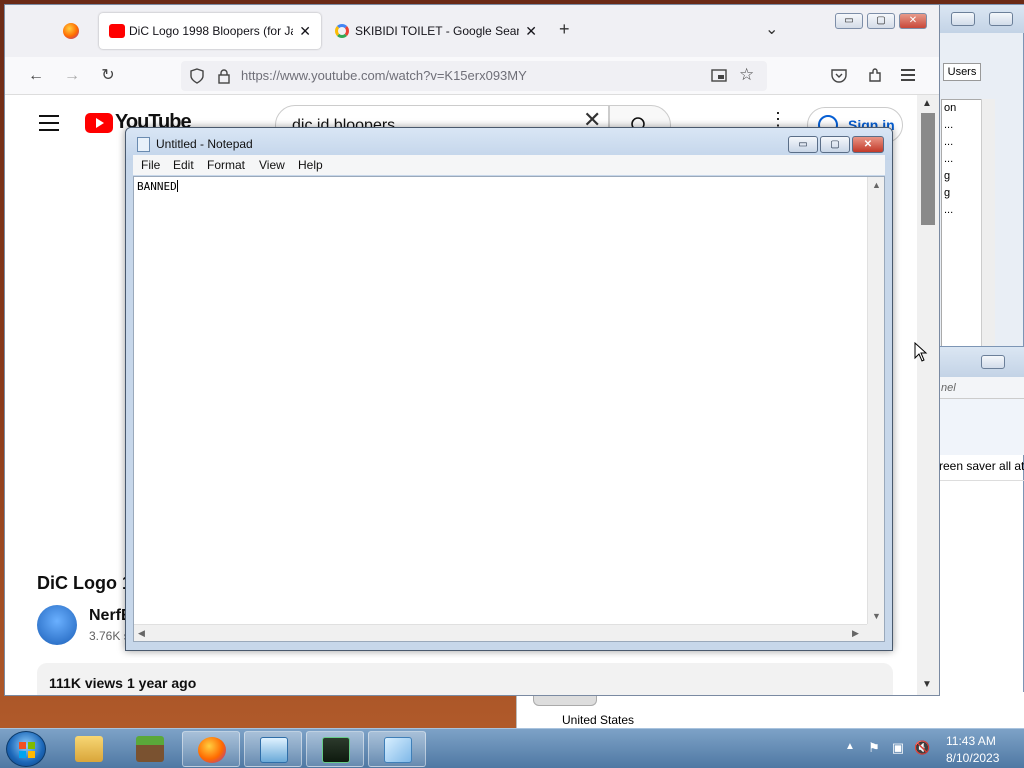 Image resolution: width=1024 pixels, height=768 pixels. I want to click on tab-users: Users, so click(962, 72).